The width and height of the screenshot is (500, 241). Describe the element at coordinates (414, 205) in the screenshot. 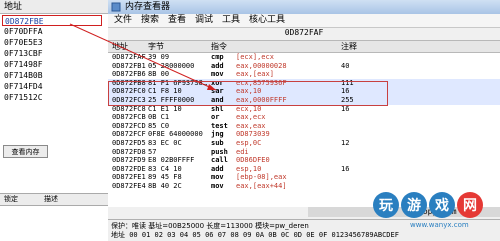

I see `svg-text: 游` at that location.